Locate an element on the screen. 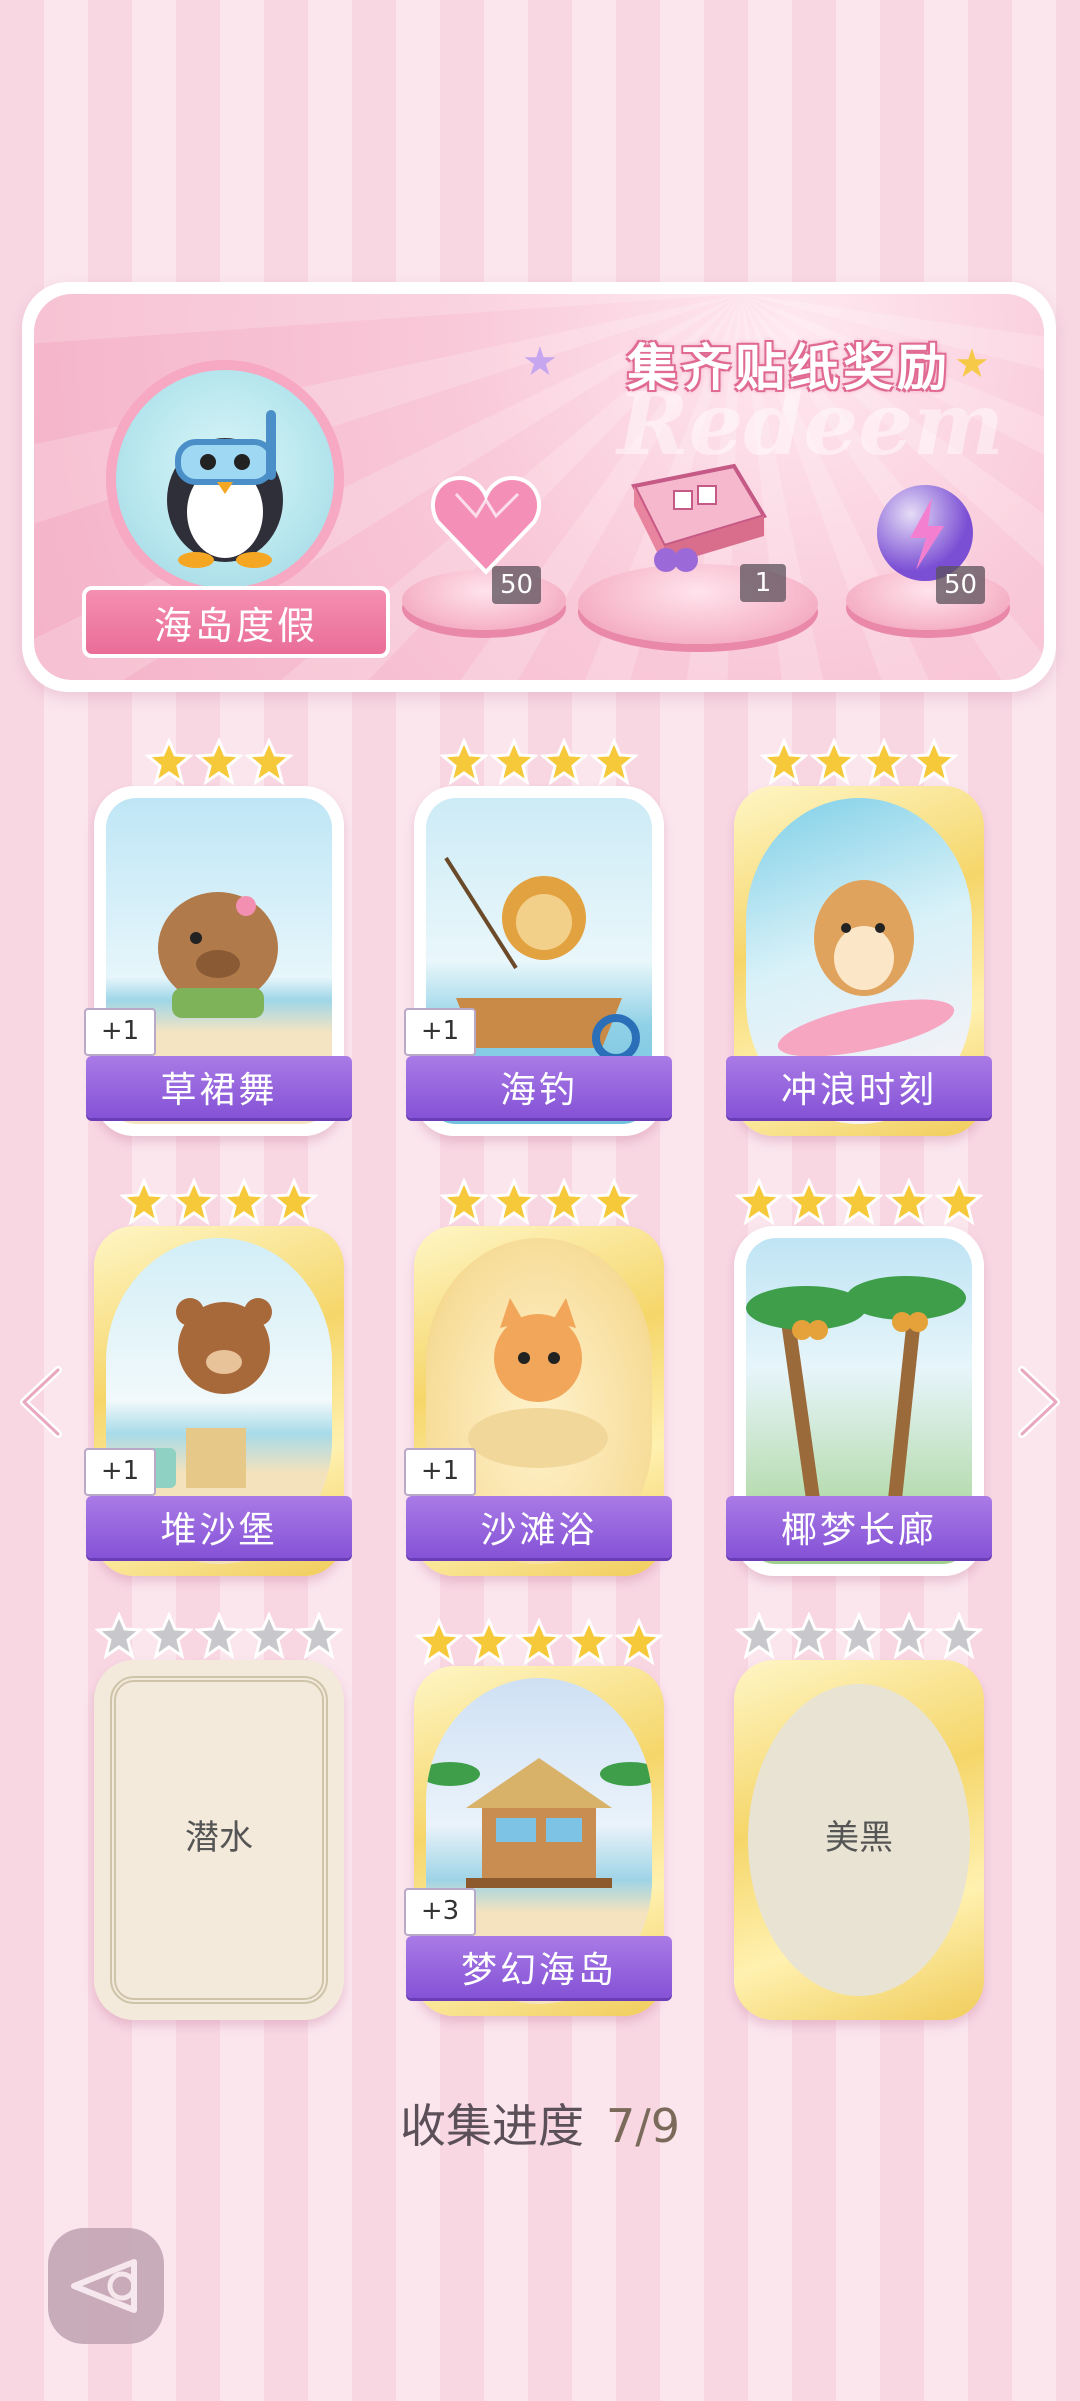 The width and height of the screenshot is (1080, 2401). banner-title-ribbon: 集齐贴纸奖励 is located at coordinates (789, 364).